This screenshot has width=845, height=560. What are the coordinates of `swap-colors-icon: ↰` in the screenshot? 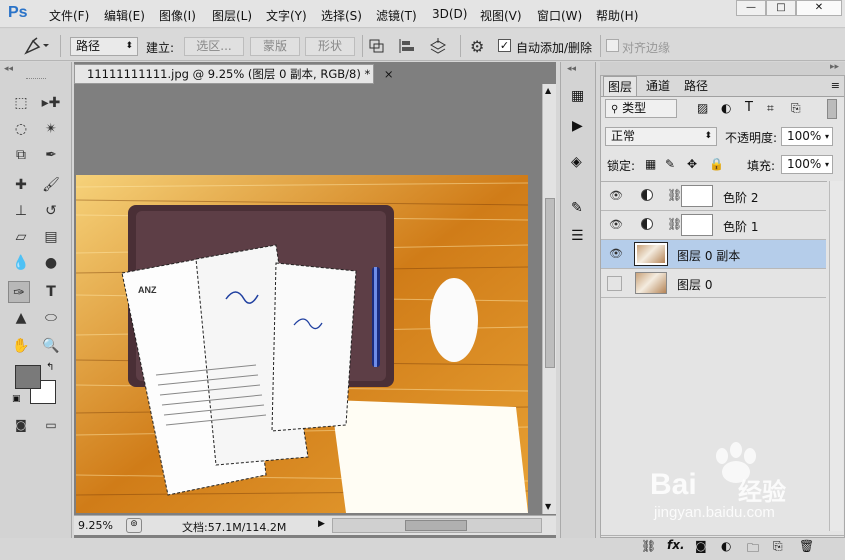 It's located at (50, 367).